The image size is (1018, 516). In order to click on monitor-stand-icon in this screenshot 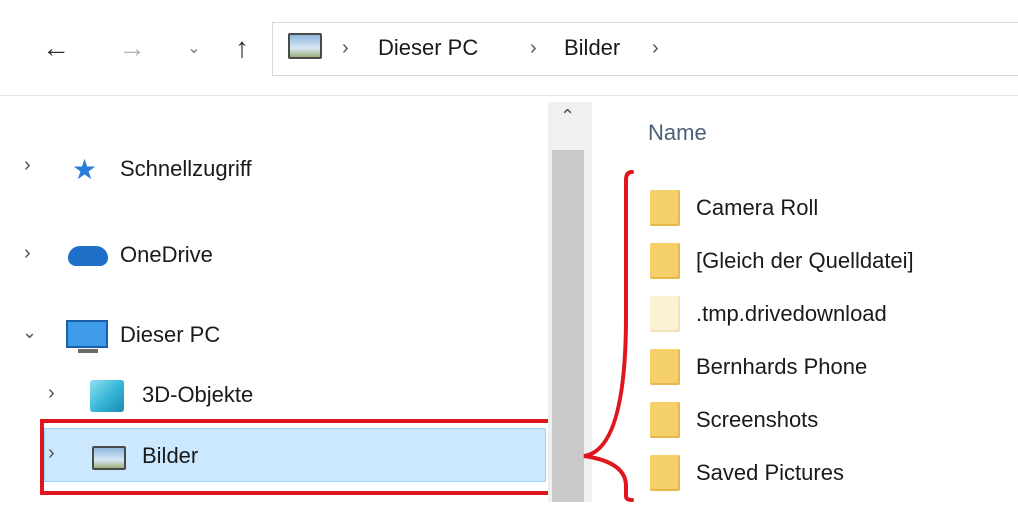, I will do `click(88, 351)`.